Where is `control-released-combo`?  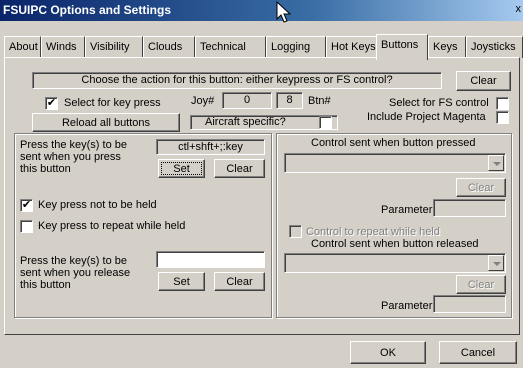 control-released-combo is located at coordinates (395, 263).